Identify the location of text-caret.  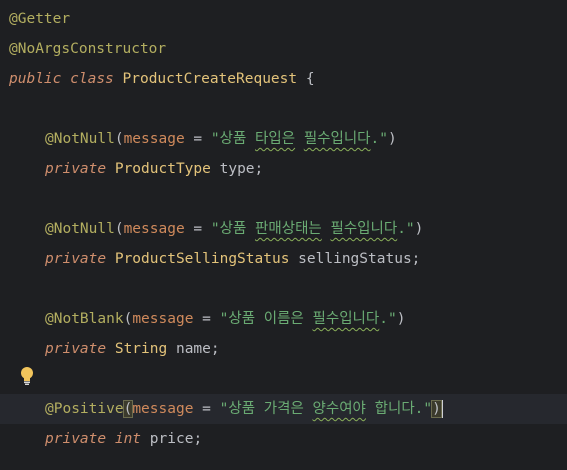
(441, 409).